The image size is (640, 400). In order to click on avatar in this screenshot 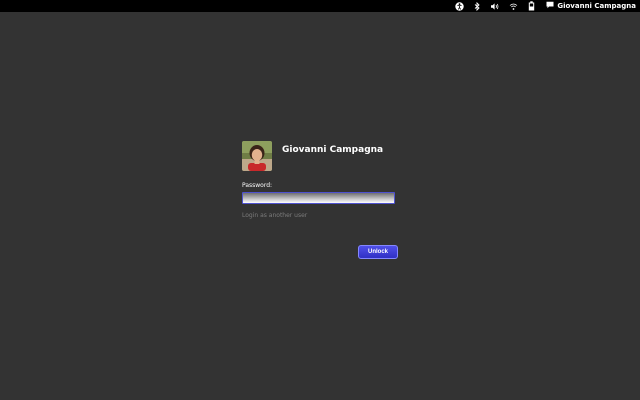, I will do `click(257, 156)`.